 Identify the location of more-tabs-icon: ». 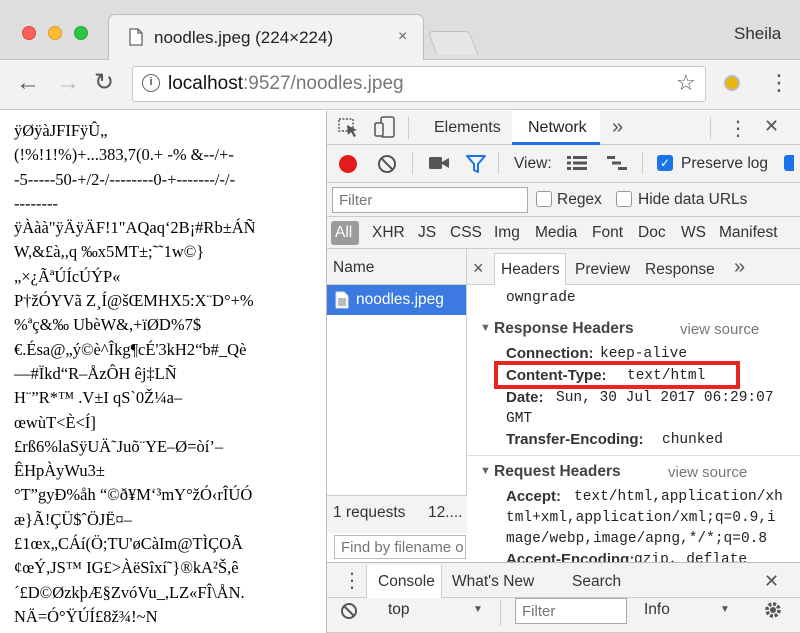
(617, 127).